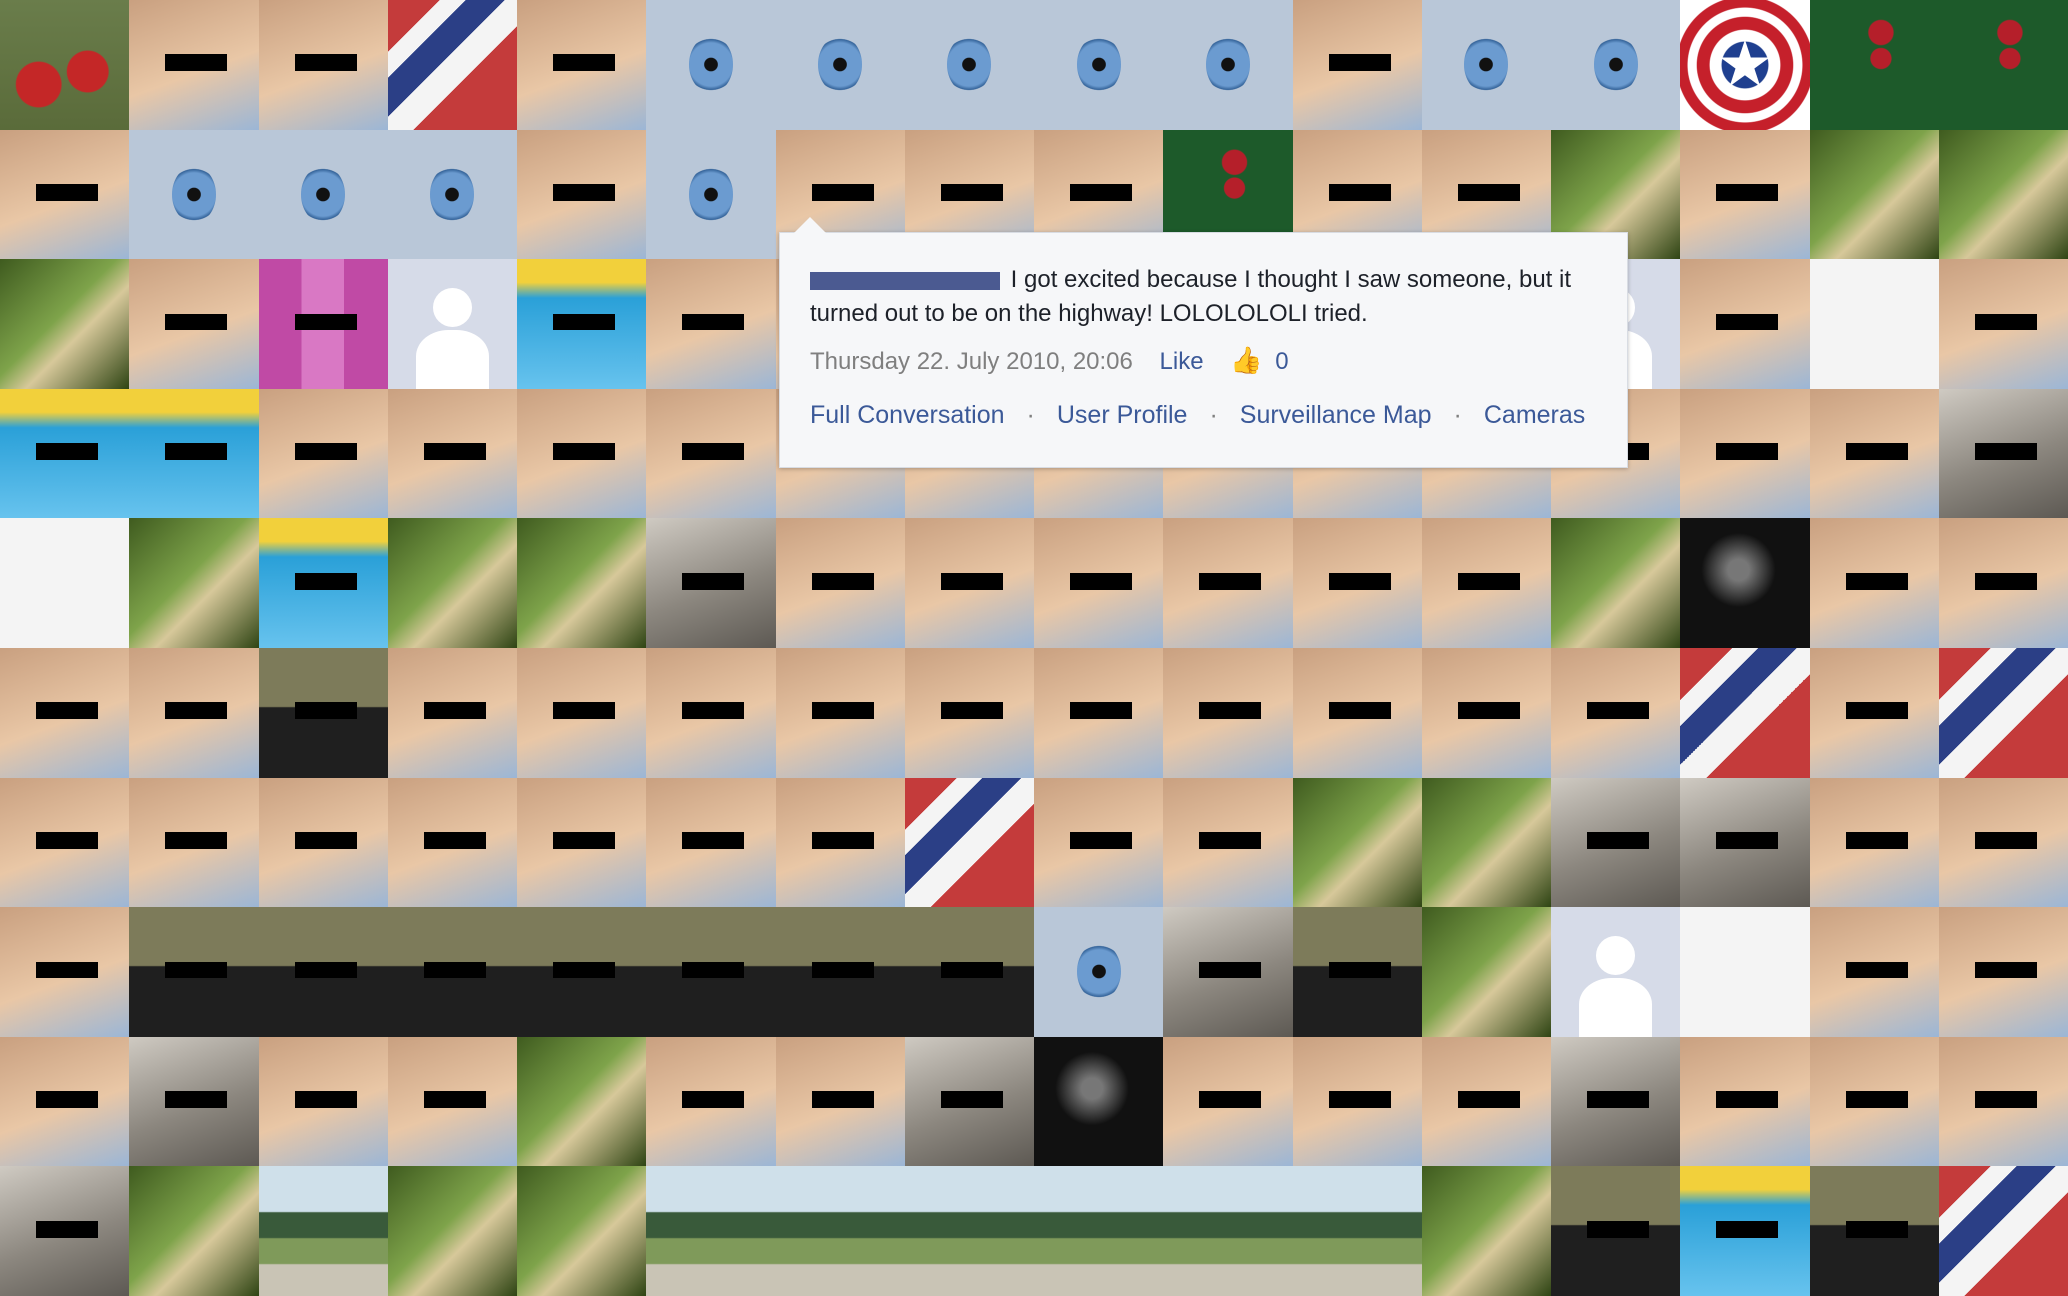 This screenshot has width=2068, height=1296. Describe the element at coordinates (1099, 1101) in the screenshot. I see `avatar-tile-dark` at that location.